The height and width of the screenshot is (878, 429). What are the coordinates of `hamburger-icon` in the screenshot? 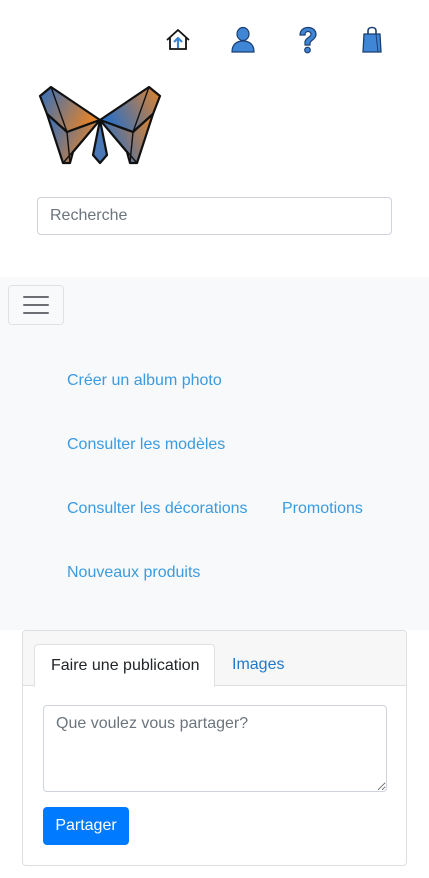 It's located at (36, 305).